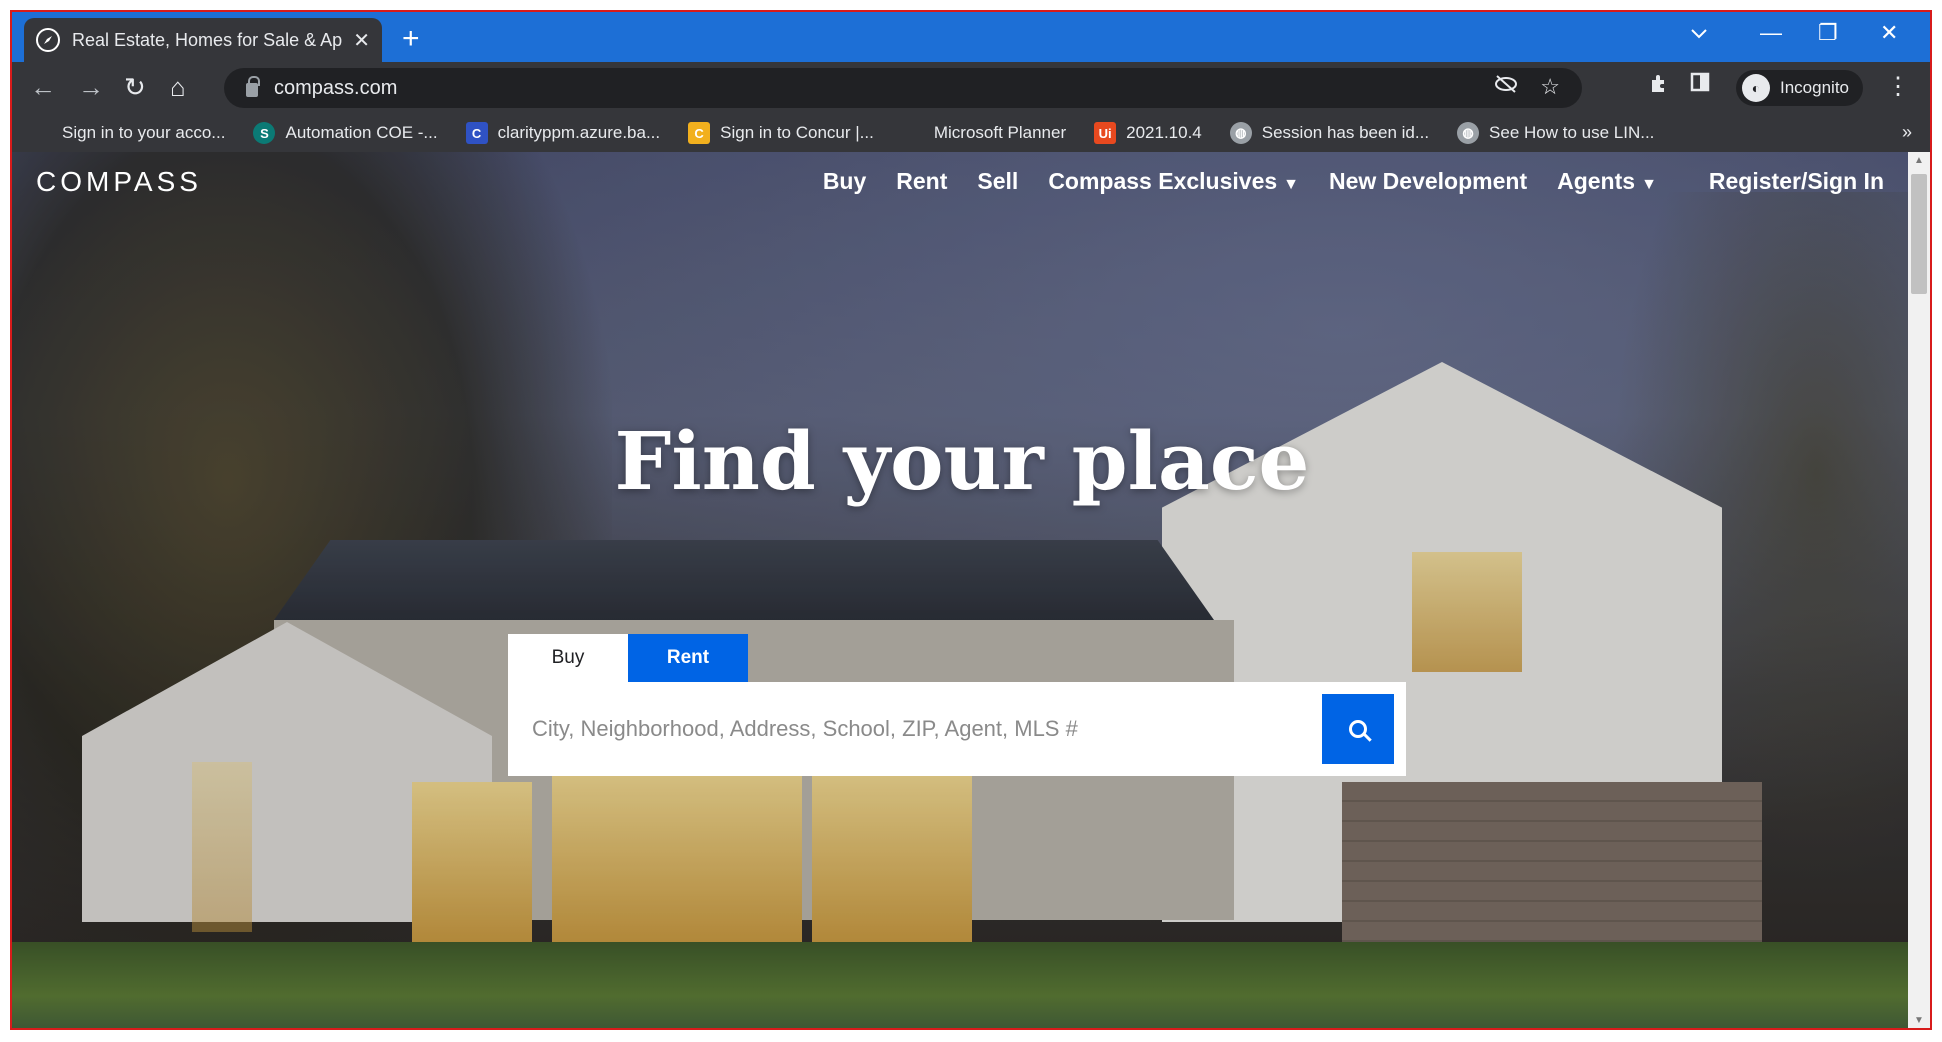  I want to click on search-tab-buy: Buy, so click(568, 658).